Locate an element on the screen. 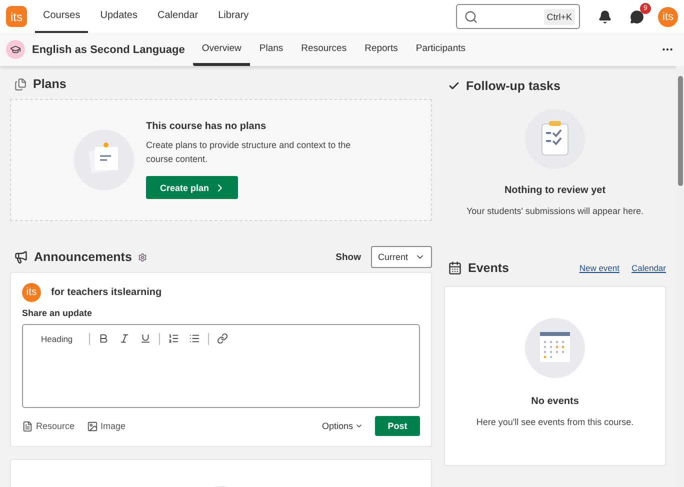  text-link: Calendar is located at coordinates (649, 268).